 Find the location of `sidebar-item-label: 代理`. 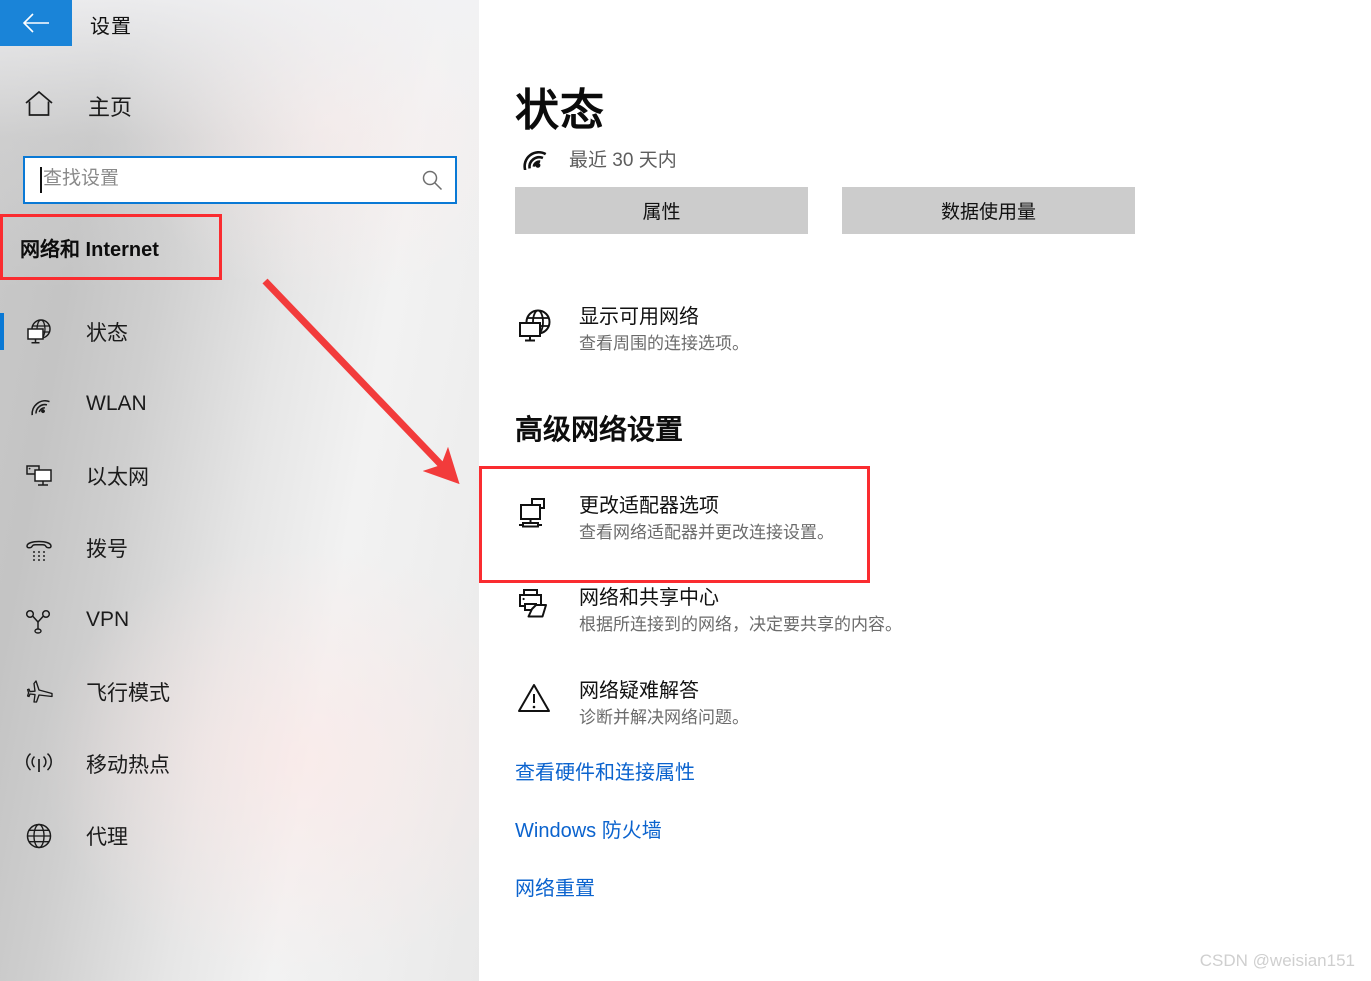

sidebar-item-label: 代理 is located at coordinates (107, 837).